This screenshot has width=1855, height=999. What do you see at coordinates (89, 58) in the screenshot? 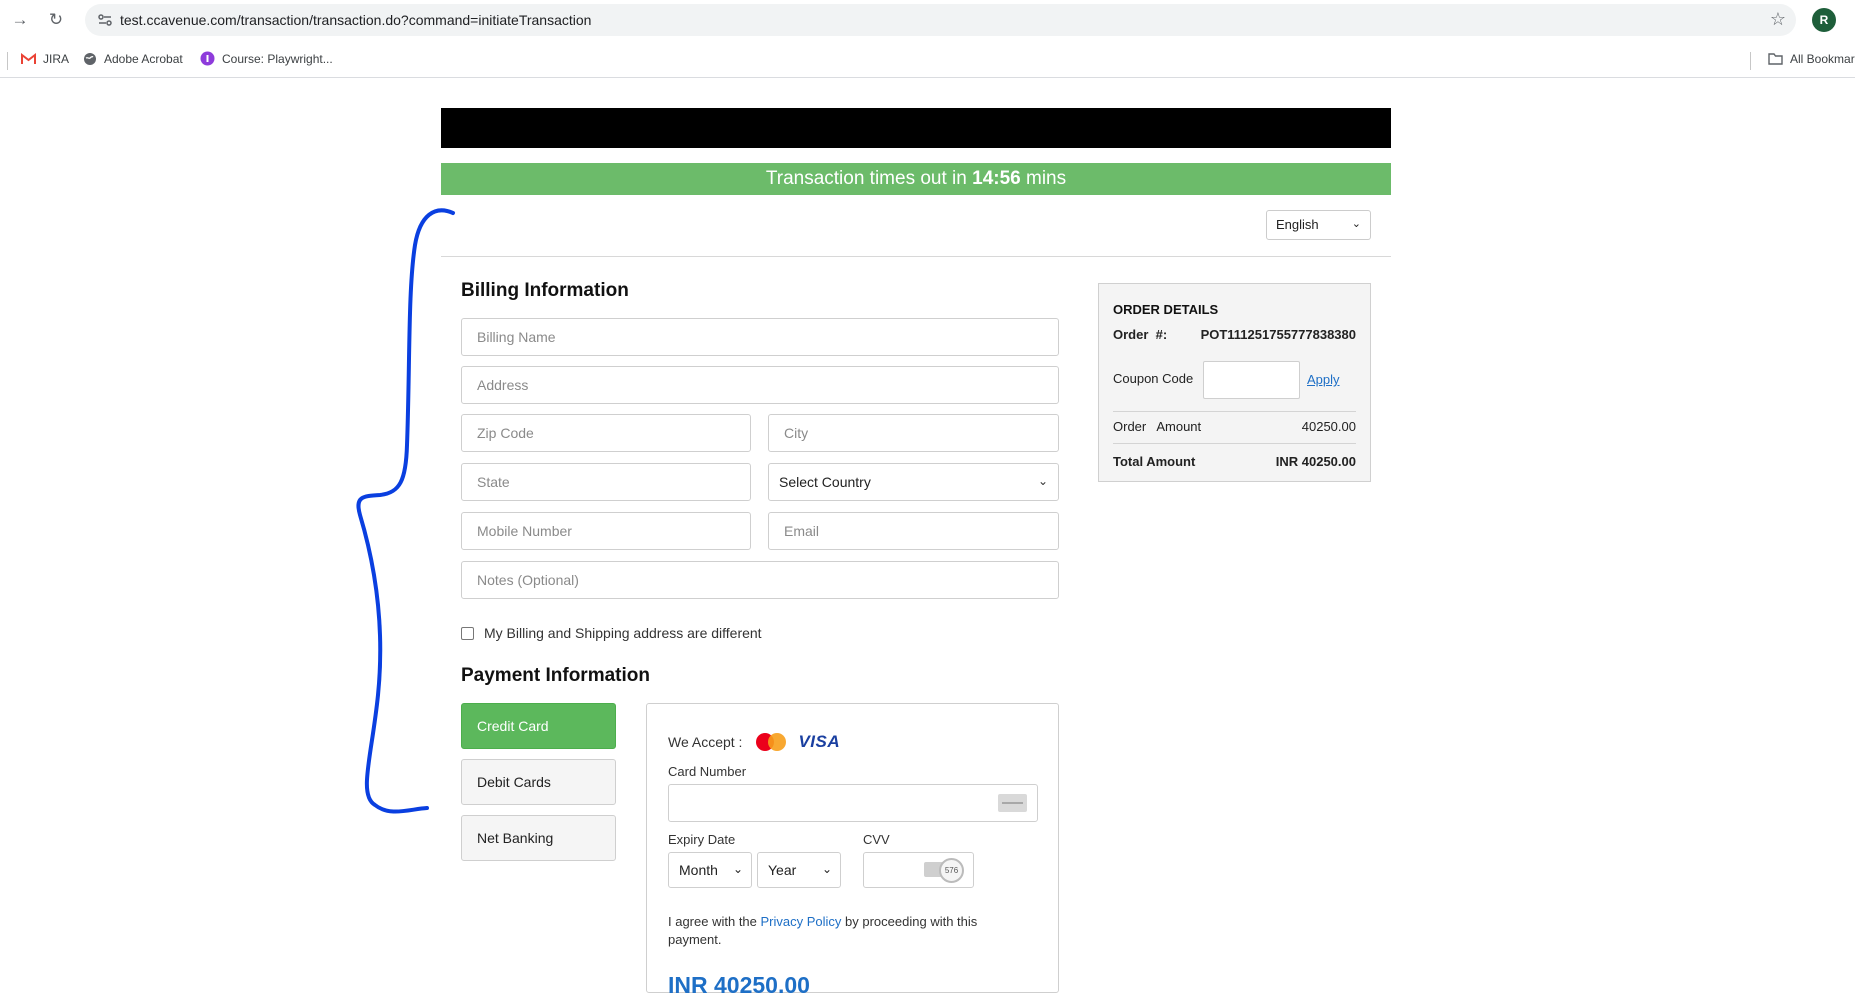
I see `globe-icon` at bounding box center [89, 58].